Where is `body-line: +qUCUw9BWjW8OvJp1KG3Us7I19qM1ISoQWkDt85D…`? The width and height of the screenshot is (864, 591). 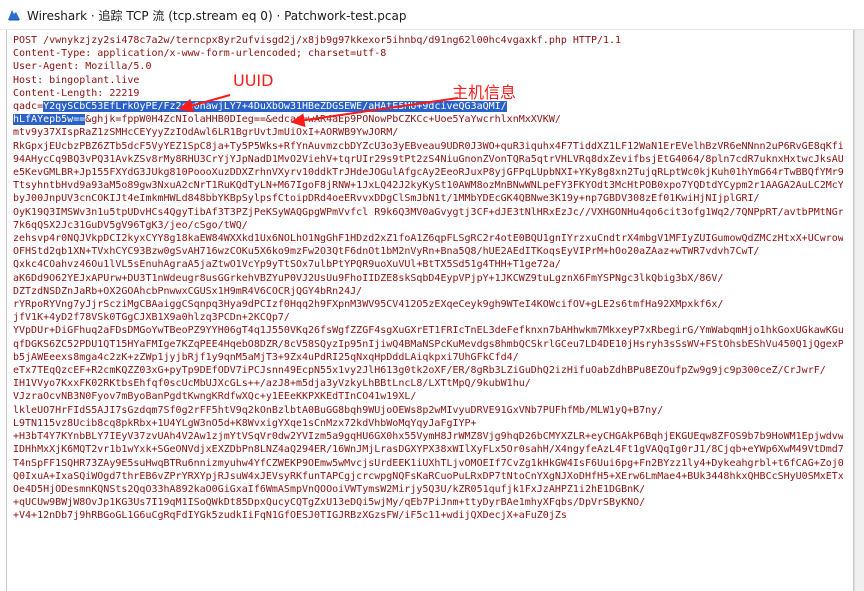 body-line: +qUCUw9BWjW8OvJp1KG3Us7I19qM1ISoQWkDt85D… is located at coordinates (329, 503).